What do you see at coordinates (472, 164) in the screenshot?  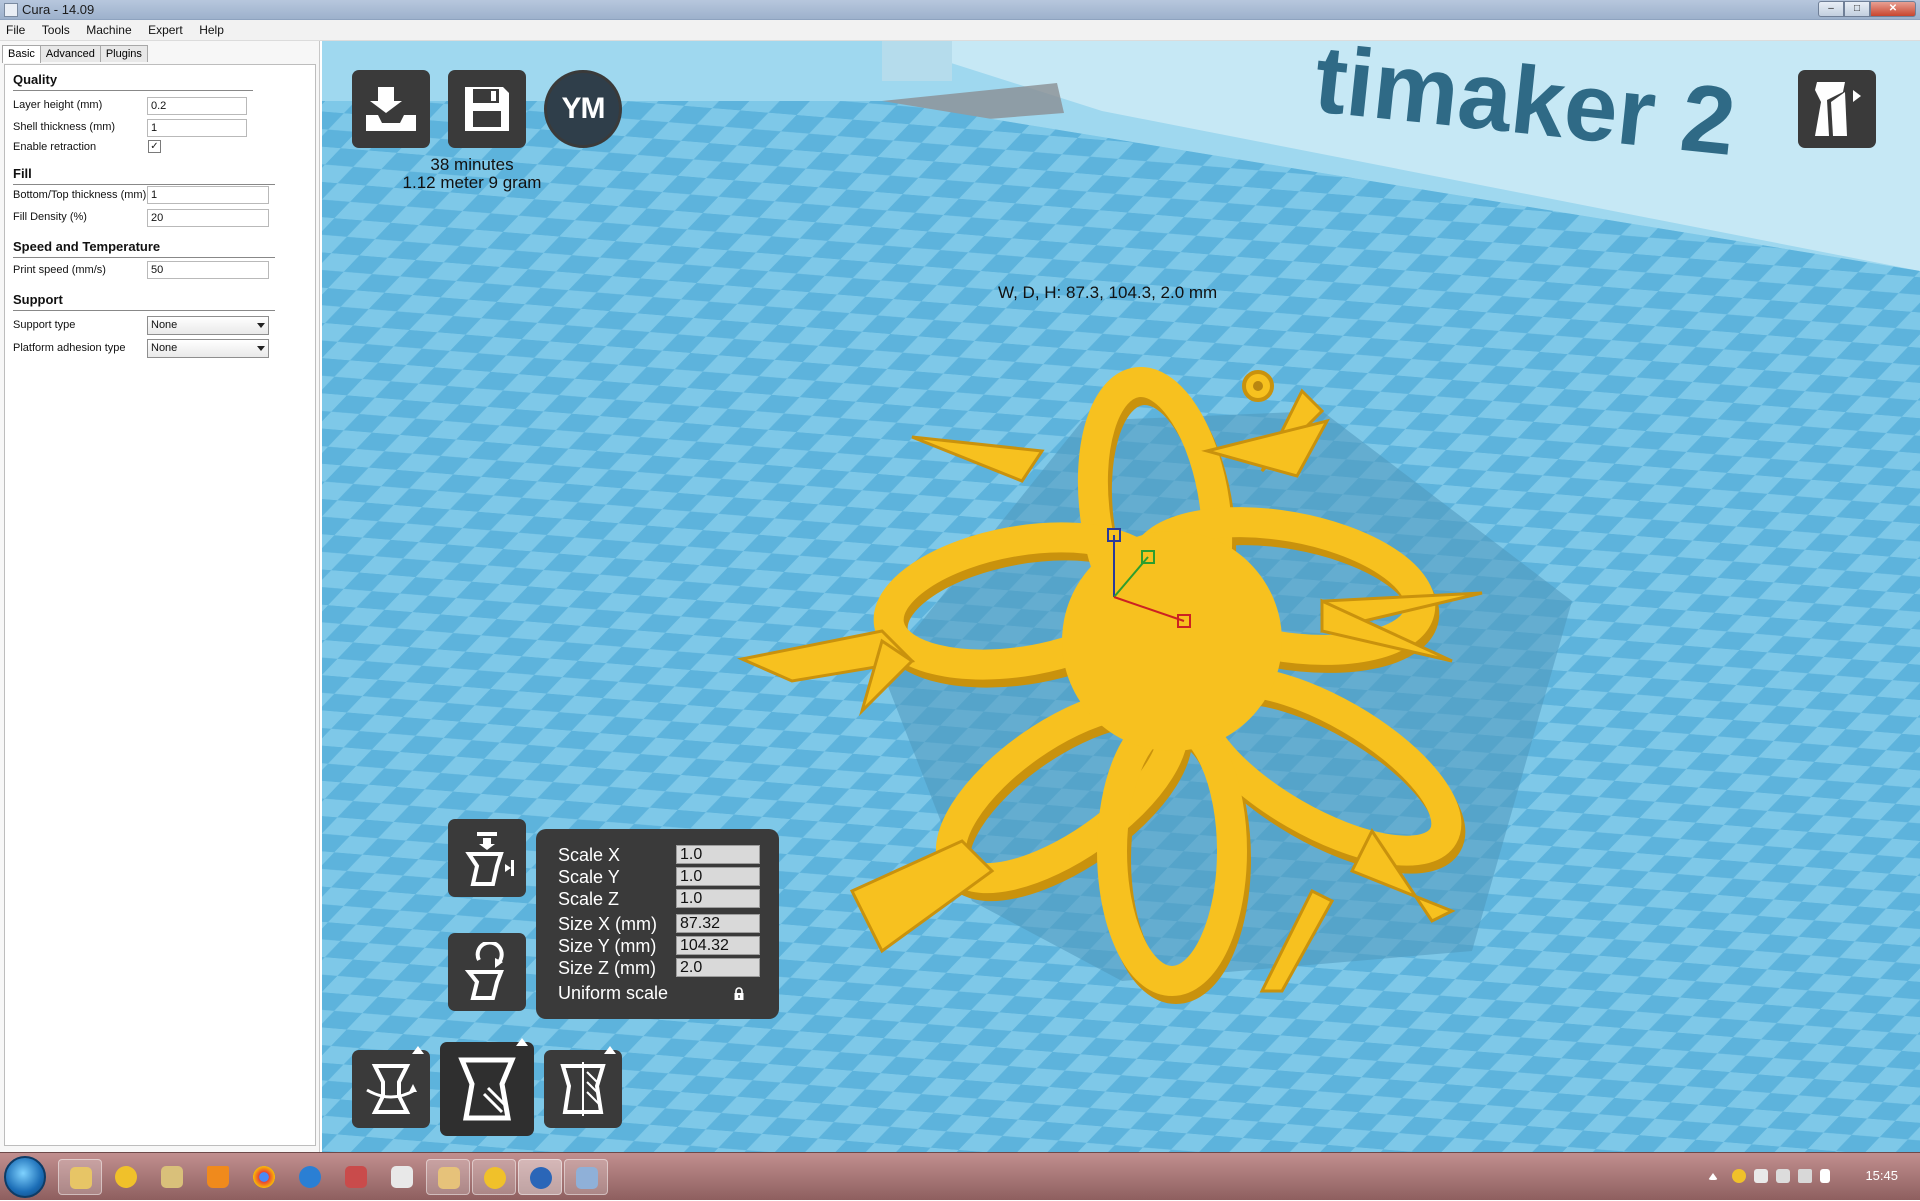 I see `print-time: 38 minutes` at bounding box center [472, 164].